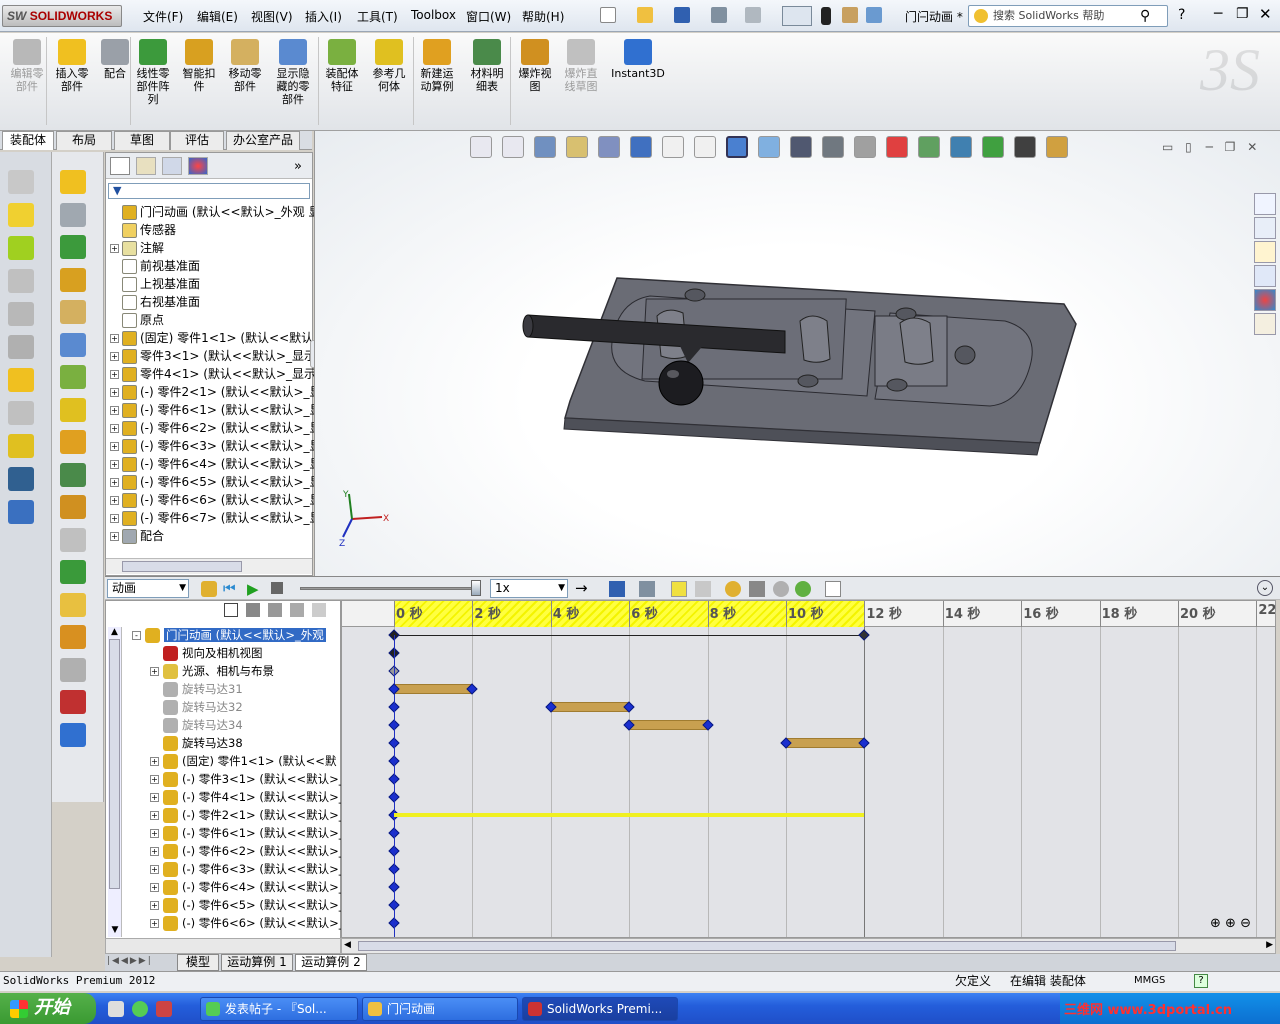 This screenshot has width=1280, height=1024. Describe the element at coordinates (647, 589) in the screenshot. I see `animation-wizard-icon` at that location.